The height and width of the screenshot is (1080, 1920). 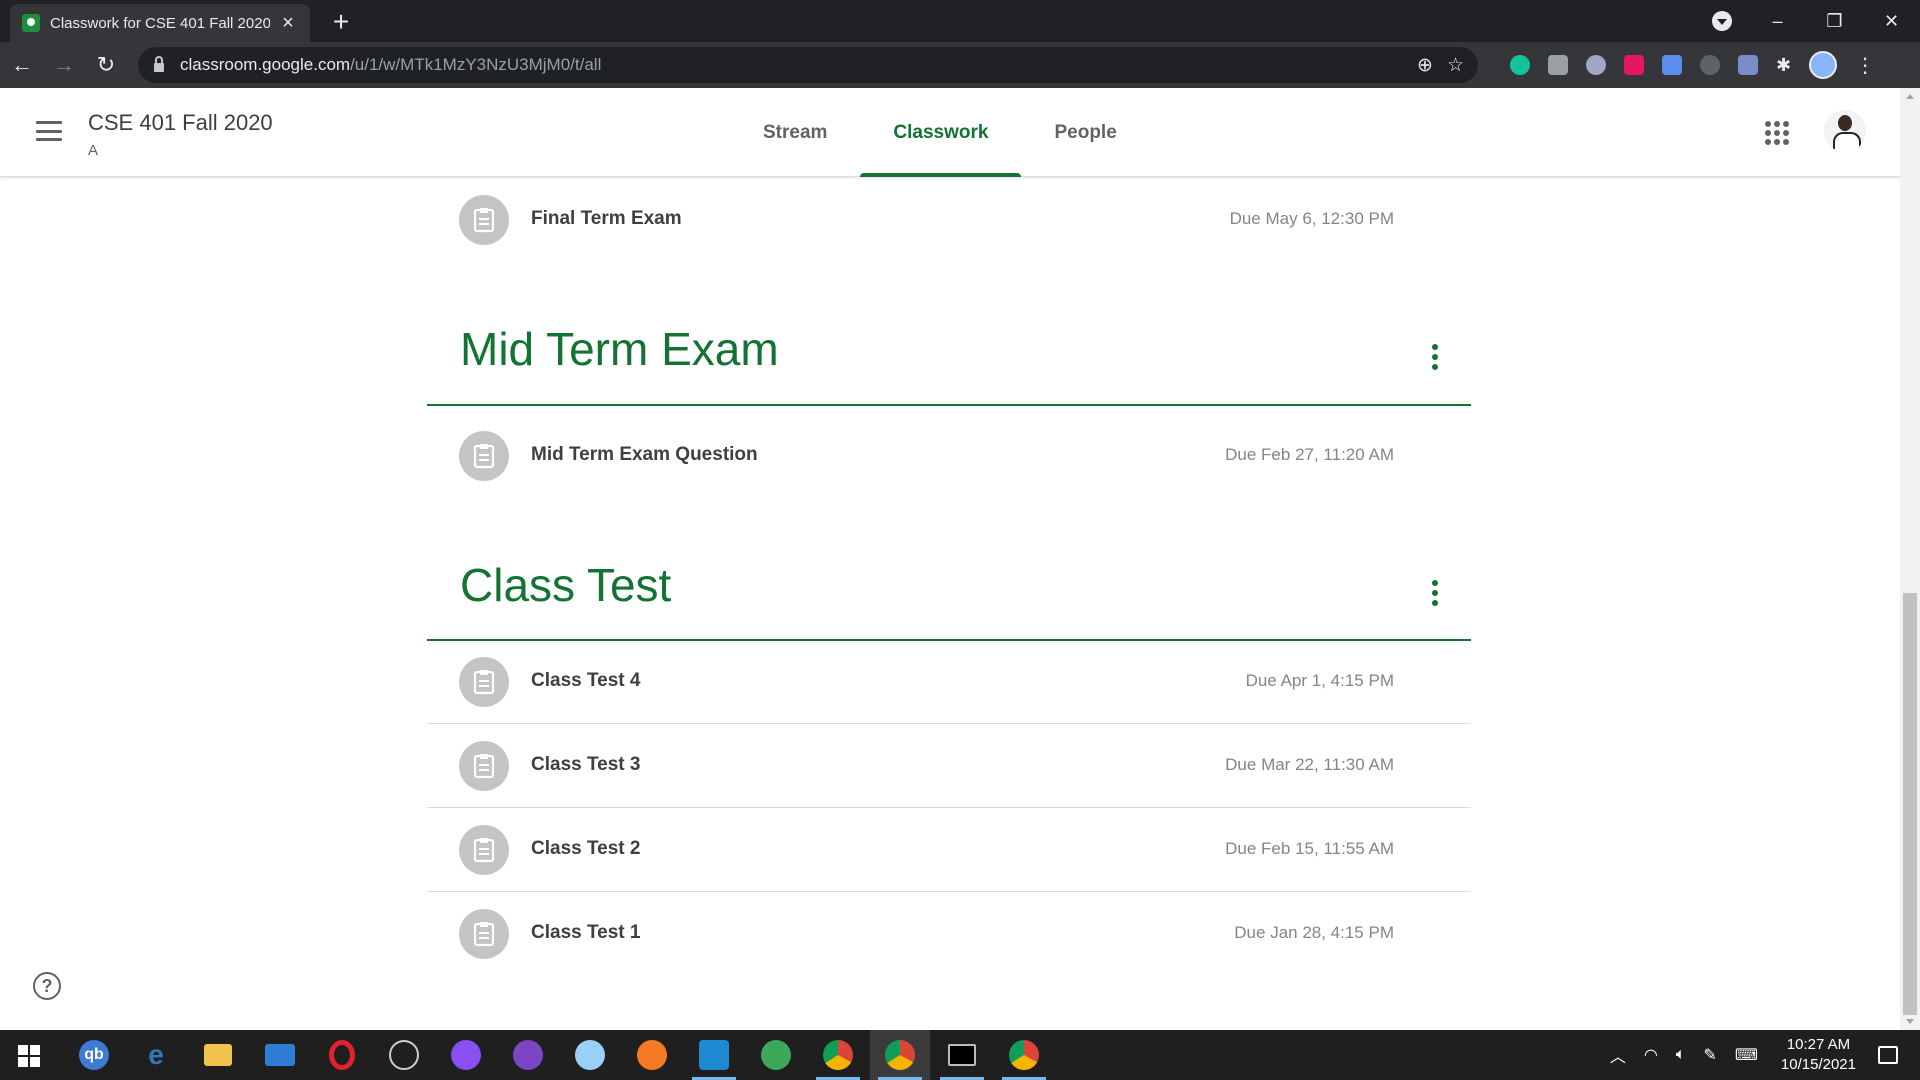 What do you see at coordinates (795, 132) in the screenshot?
I see `tab-stream: Stream` at bounding box center [795, 132].